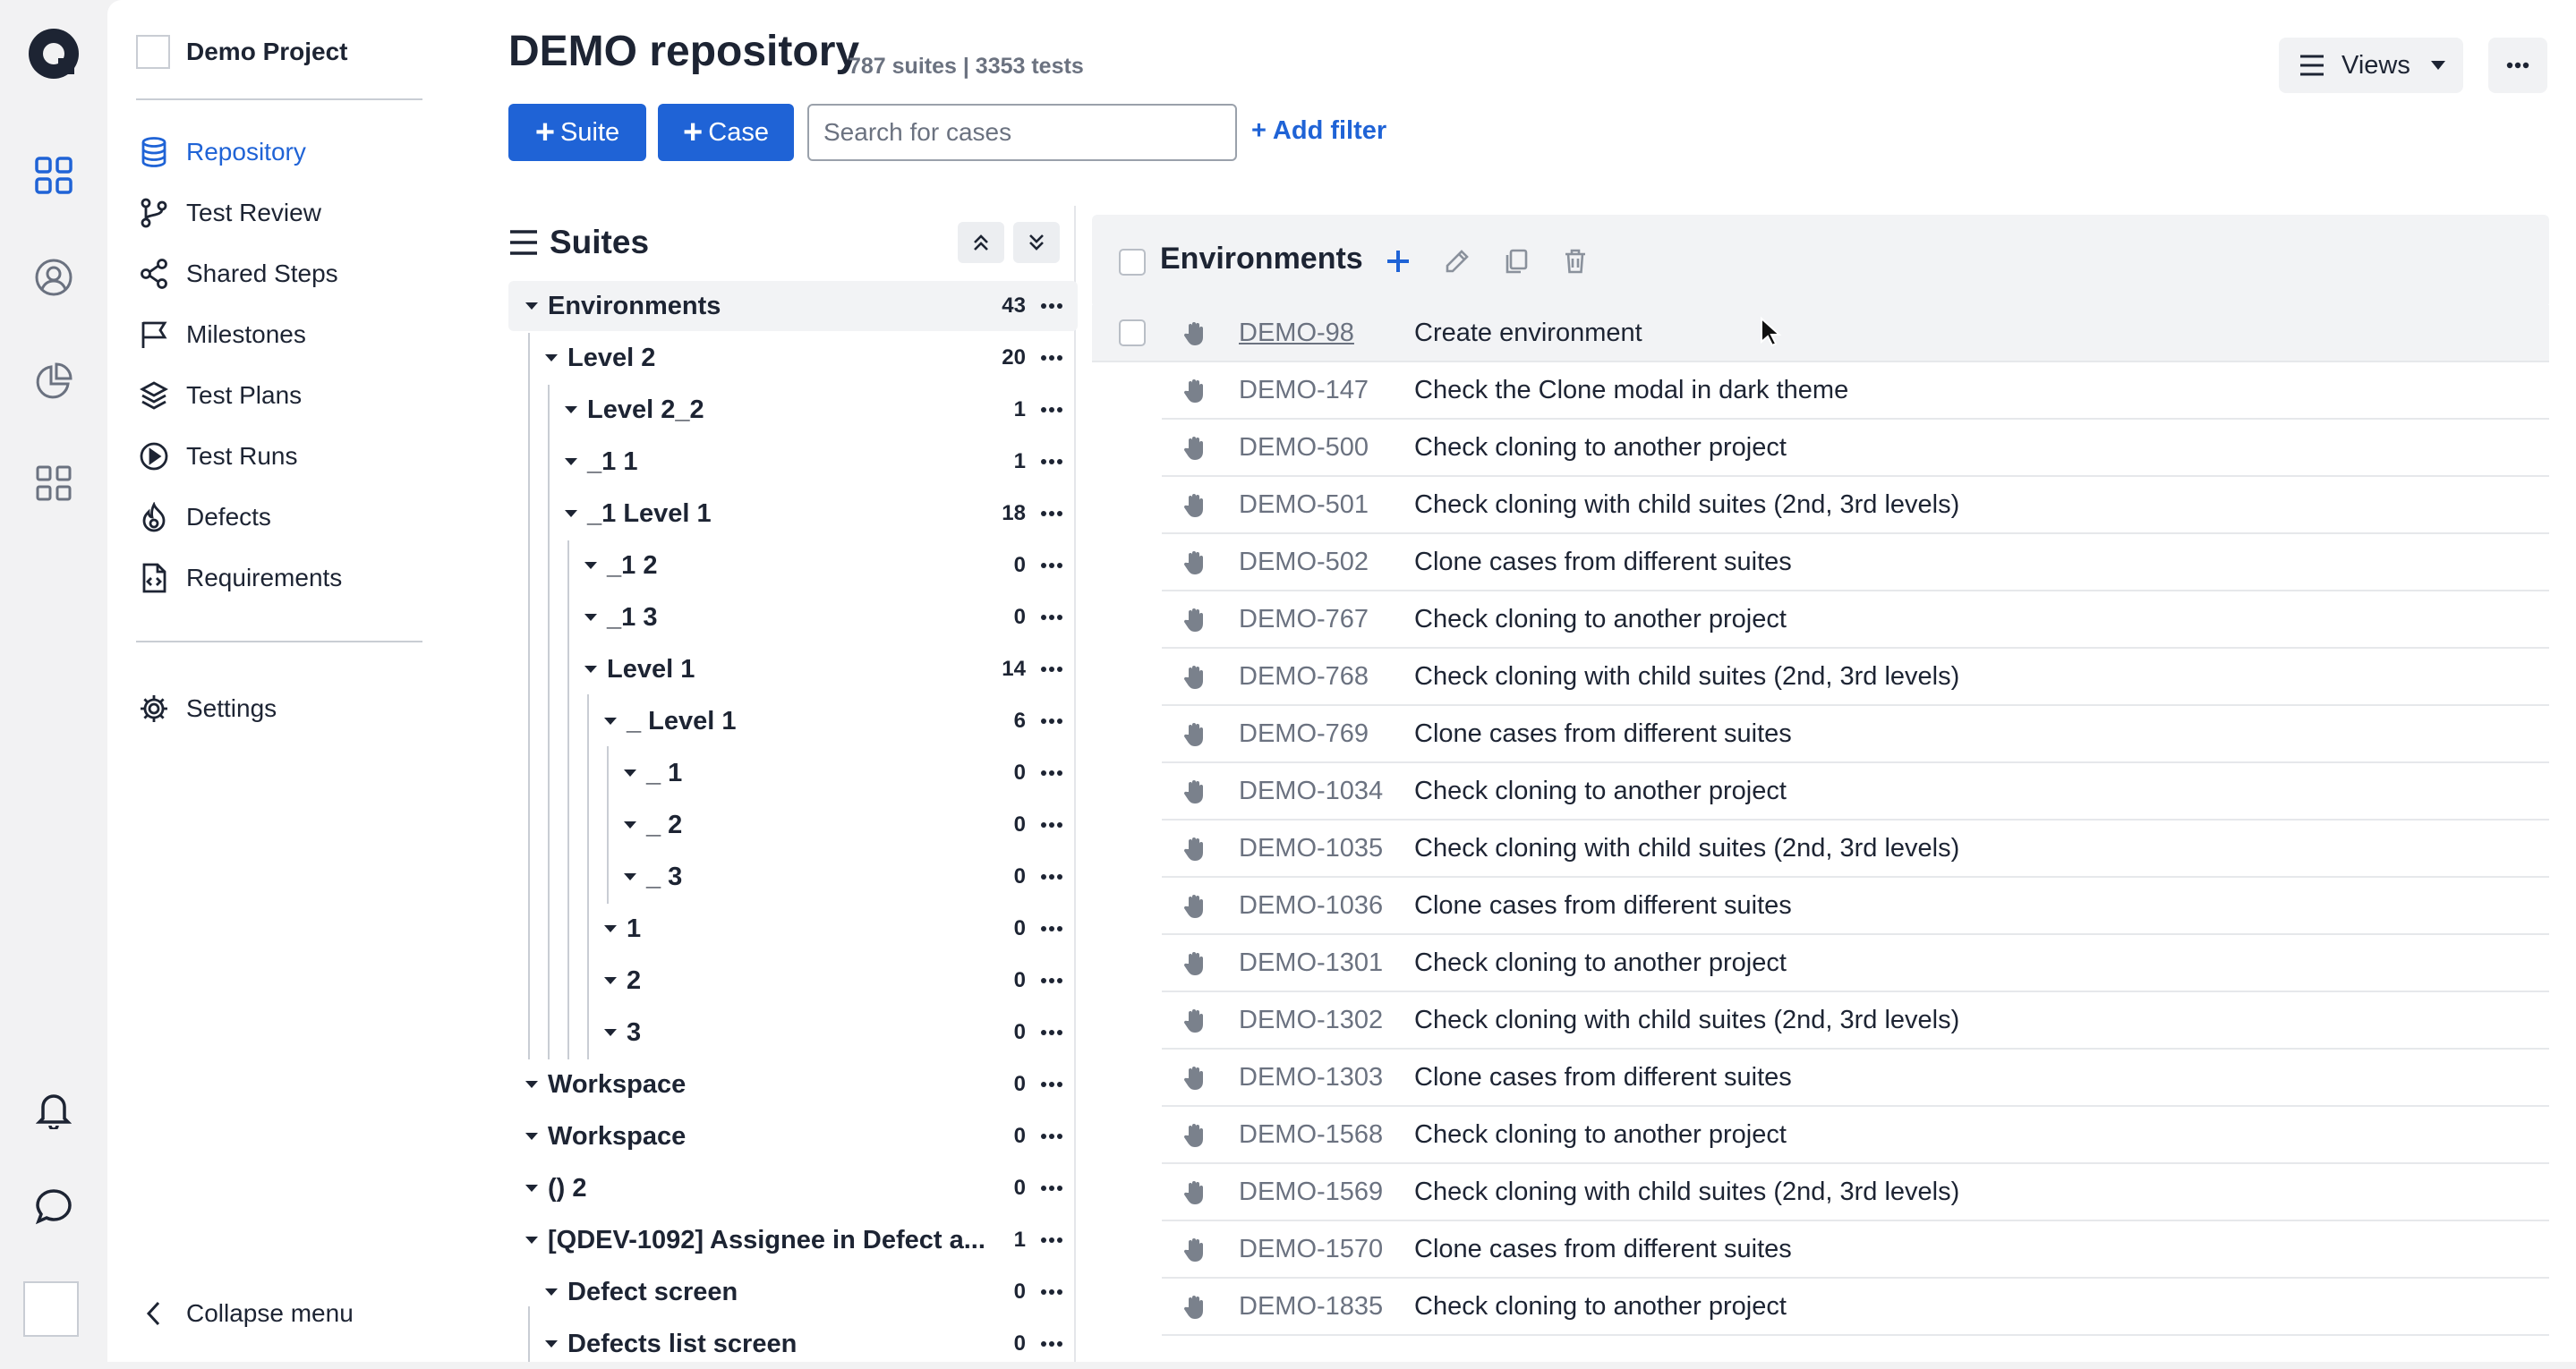 This screenshot has height=1369, width=2576. What do you see at coordinates (793, 617) in the screenshot?
I see `suite-row: _1 3 0` at bounding box center [793, 617].